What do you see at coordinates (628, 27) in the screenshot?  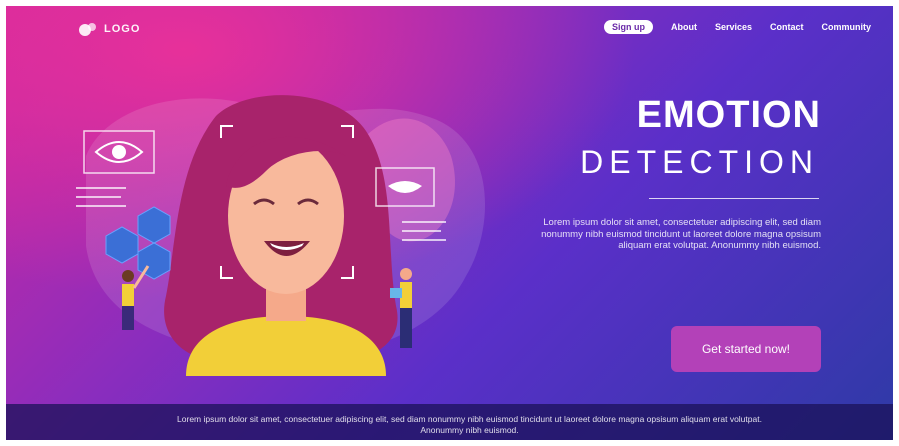 I see `signup-button: Sign up` at bounding box center [628, 27].